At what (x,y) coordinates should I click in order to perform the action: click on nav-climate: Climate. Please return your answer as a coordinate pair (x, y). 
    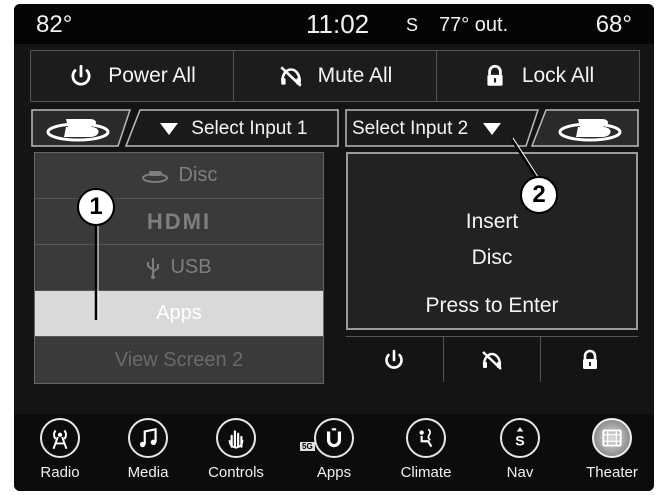
    Looking at the image, I should click on (426, 449).